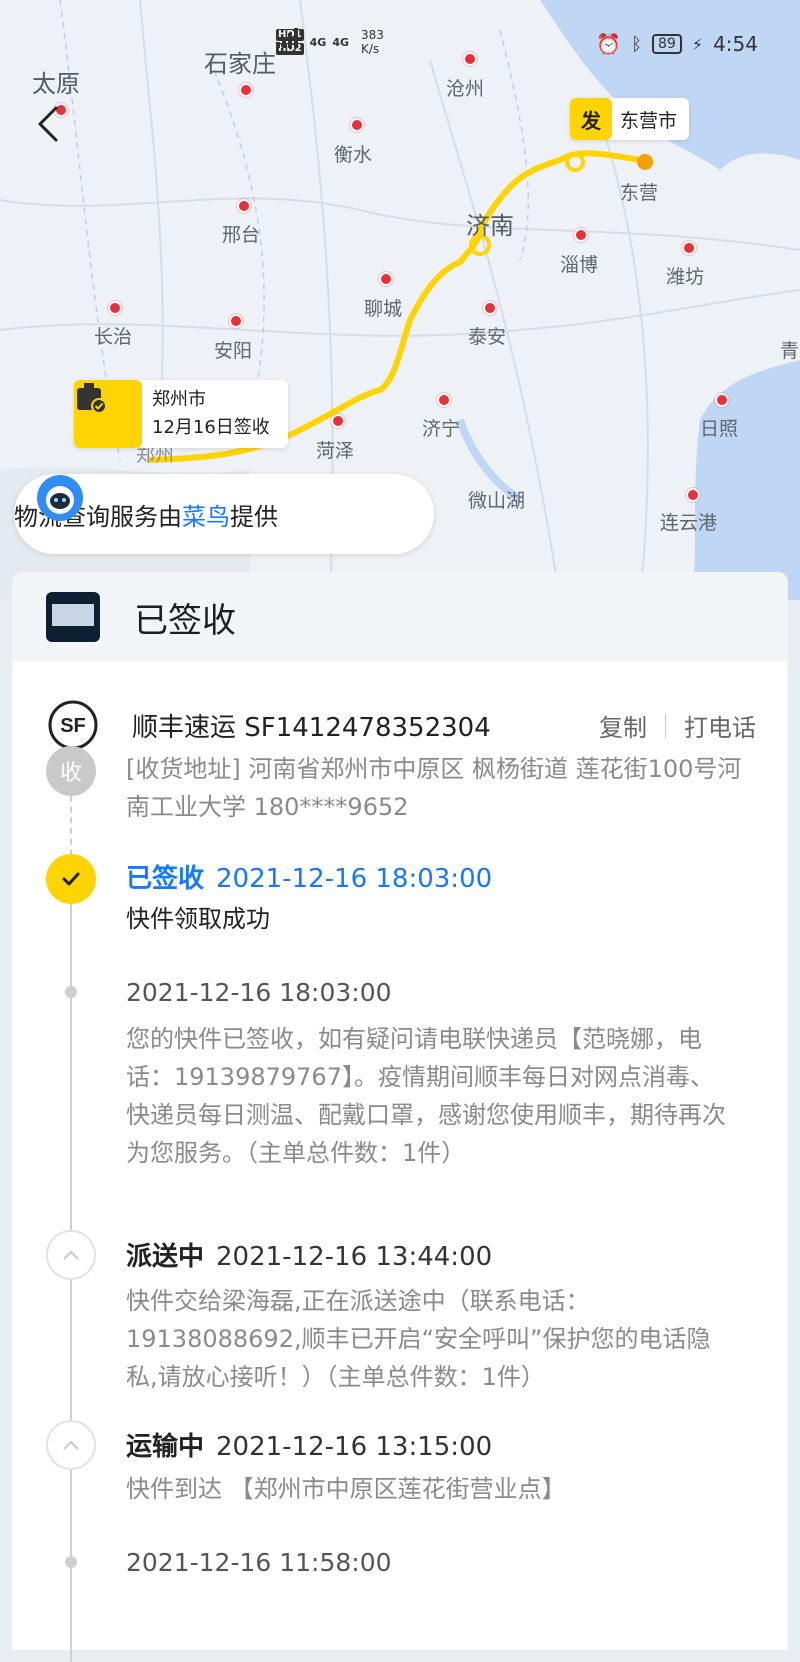  What do you see at coordinates (372, 35) in the screenshot?
I see `net-speed: 383` at bounding box center [372, 35].